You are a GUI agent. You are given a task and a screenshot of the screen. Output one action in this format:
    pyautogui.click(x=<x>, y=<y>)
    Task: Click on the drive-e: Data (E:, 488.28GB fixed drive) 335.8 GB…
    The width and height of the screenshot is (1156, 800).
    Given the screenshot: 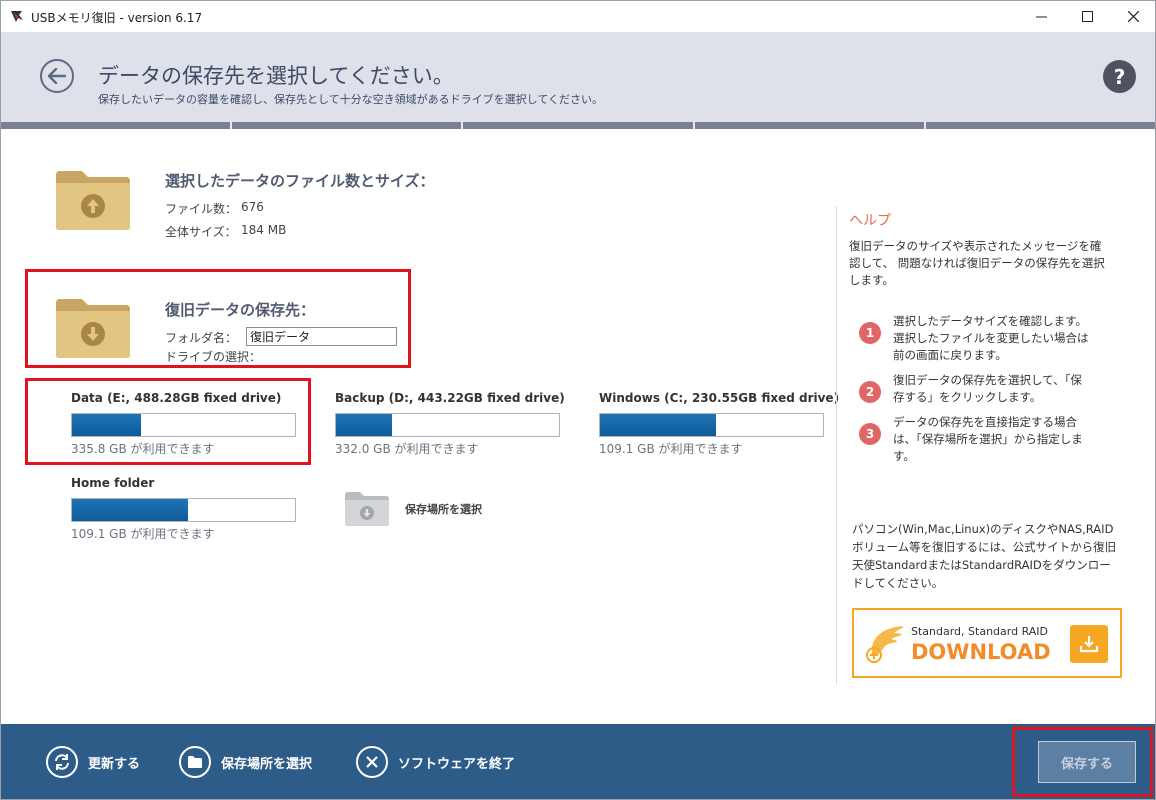 What is the action you would take?
    pyautogui.click(x=184, y=424)
    